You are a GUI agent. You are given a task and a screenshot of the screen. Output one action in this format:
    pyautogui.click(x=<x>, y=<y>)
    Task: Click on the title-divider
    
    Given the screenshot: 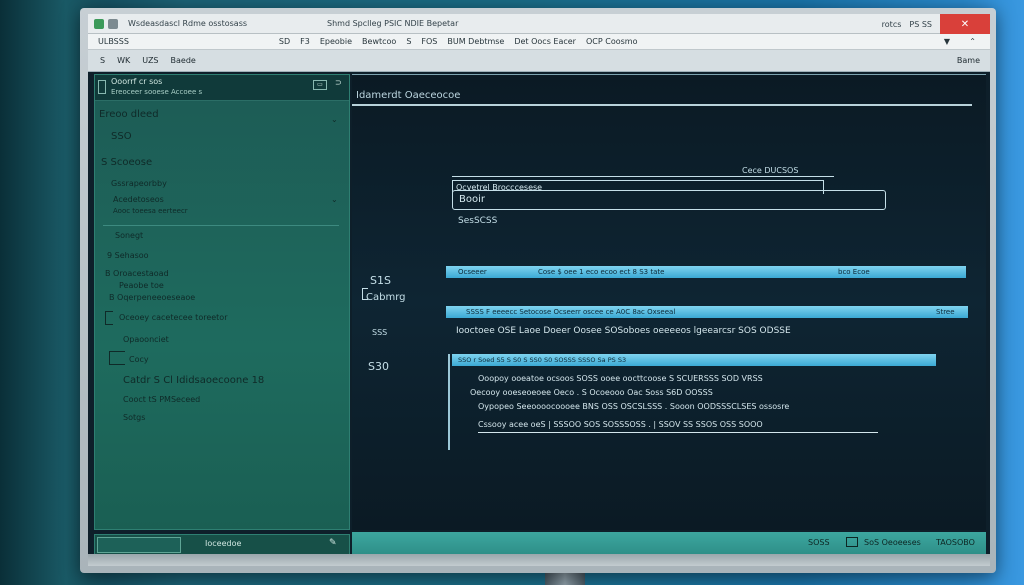 What is the action you would take?
    pyautogui.click(x=662, y=105)
    